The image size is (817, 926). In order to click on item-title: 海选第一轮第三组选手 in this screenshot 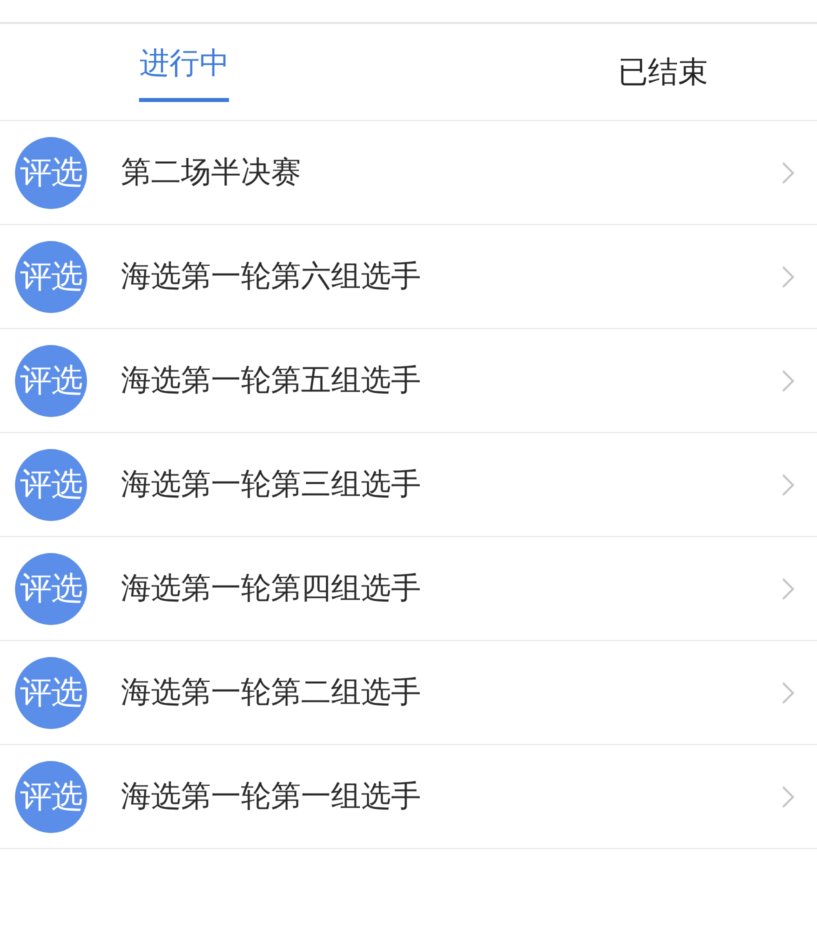, I will do `click(271, 485)`.